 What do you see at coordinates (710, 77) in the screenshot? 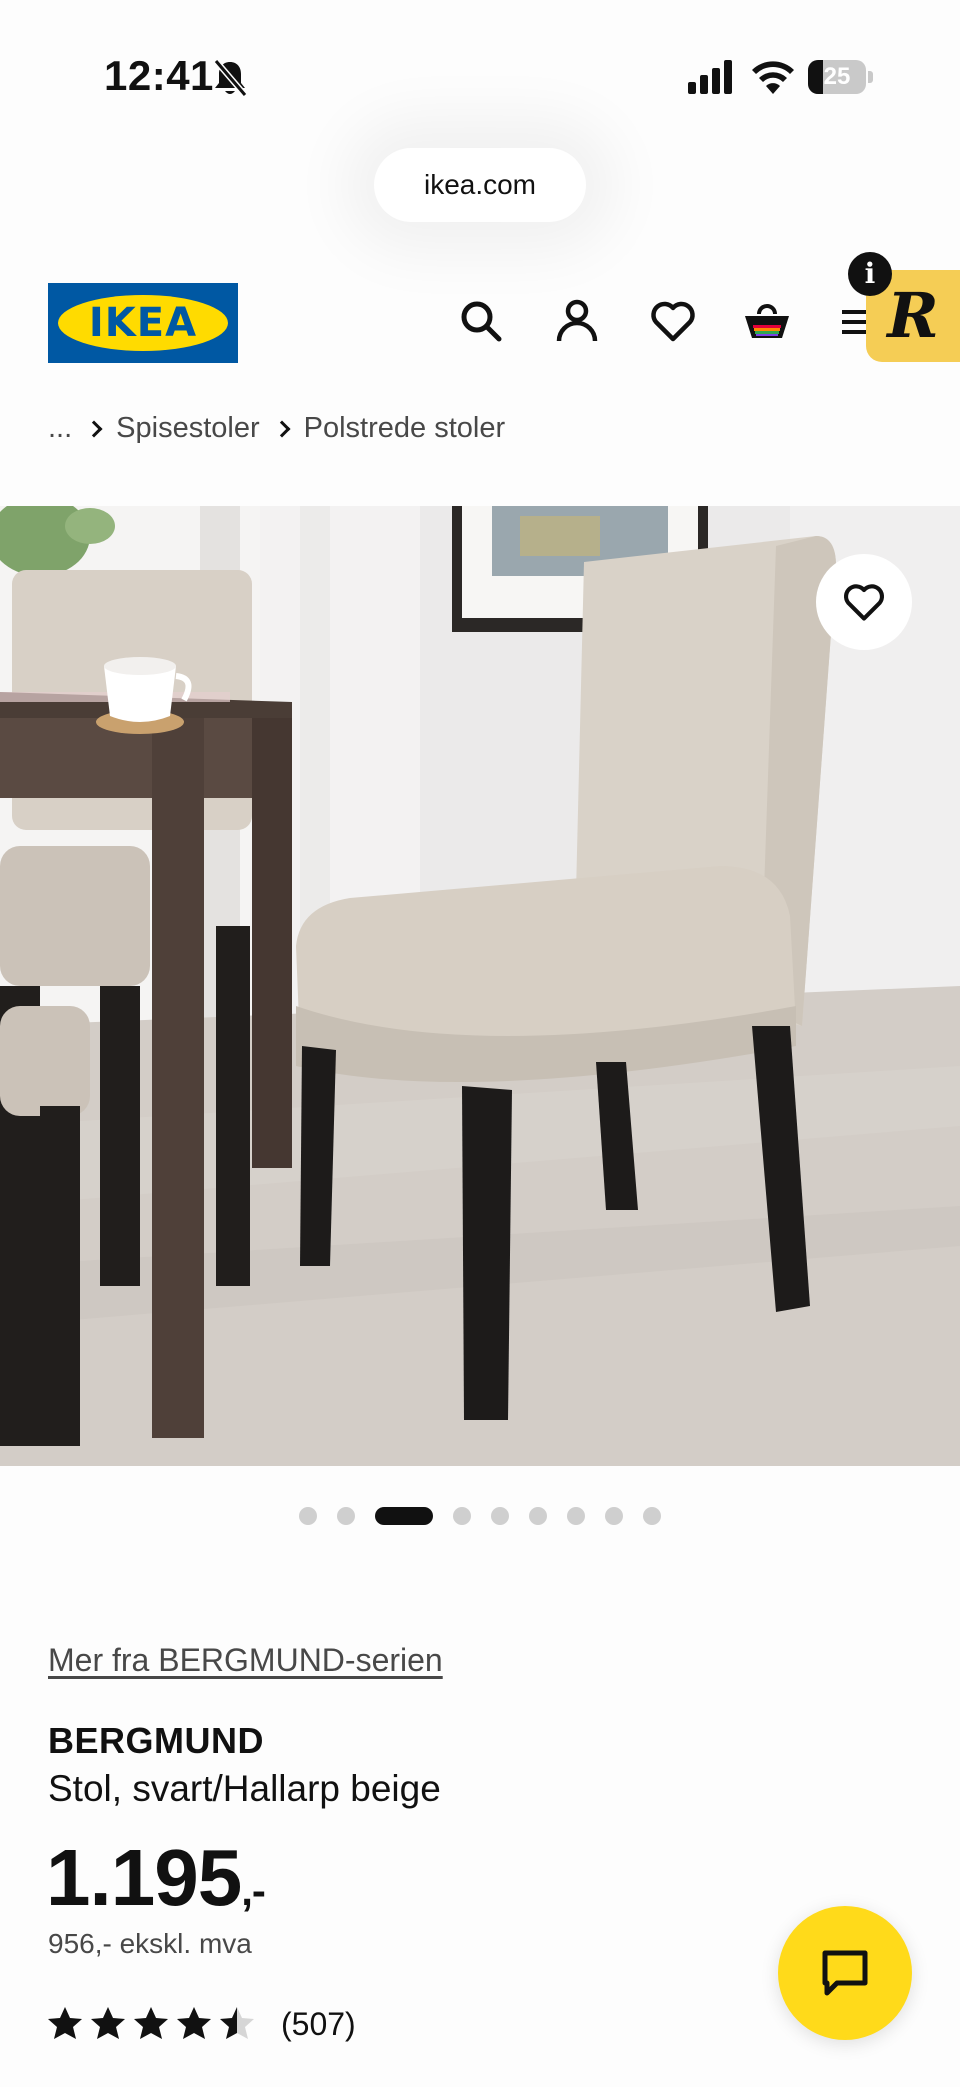
I see `cellular-signal-icon` at bounding box center [710, 77].